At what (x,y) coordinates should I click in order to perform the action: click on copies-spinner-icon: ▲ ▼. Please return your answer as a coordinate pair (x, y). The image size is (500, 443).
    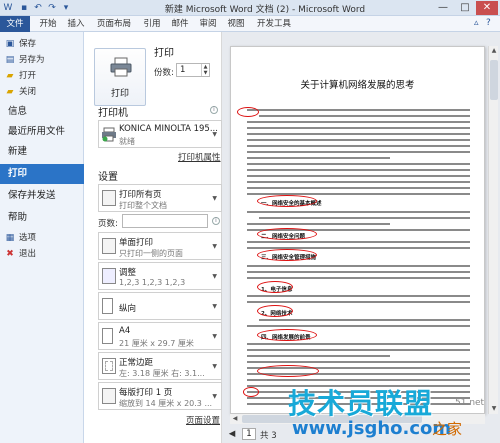
    Looking at the image, I should click on (205, 70).